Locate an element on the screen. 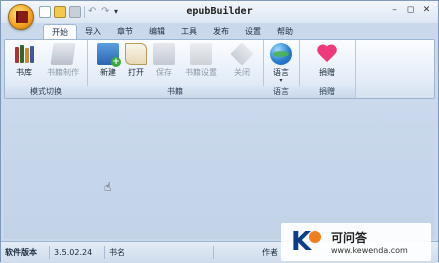 This screenshot has width=439, height=263. tab-edit: 编辑 is located at coordinates (157, 31).